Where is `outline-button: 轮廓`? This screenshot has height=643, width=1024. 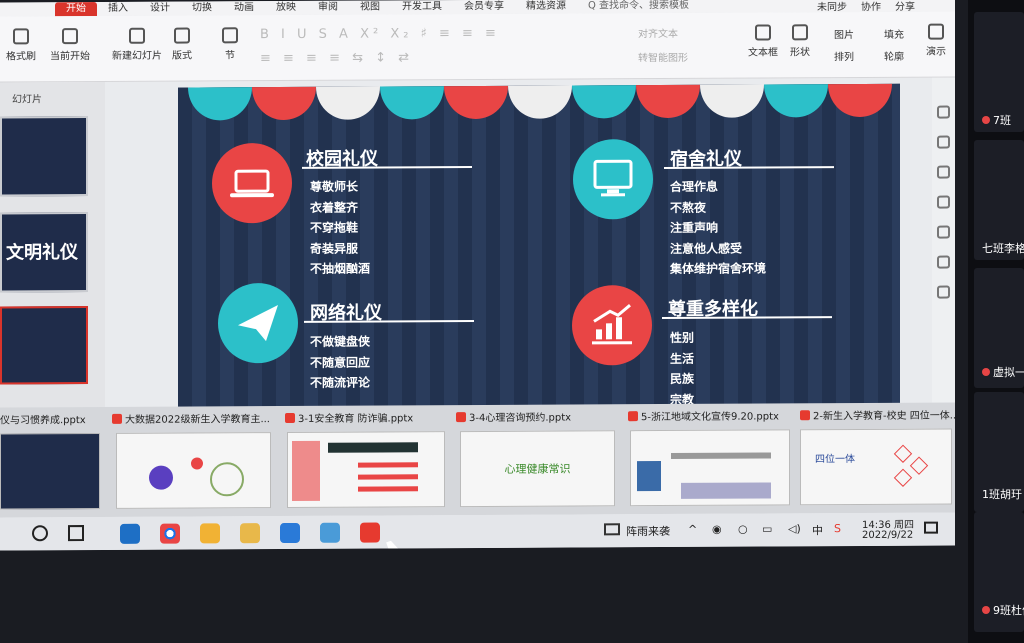 outline-button: 轮廓 is located at coordinates (894, 55).